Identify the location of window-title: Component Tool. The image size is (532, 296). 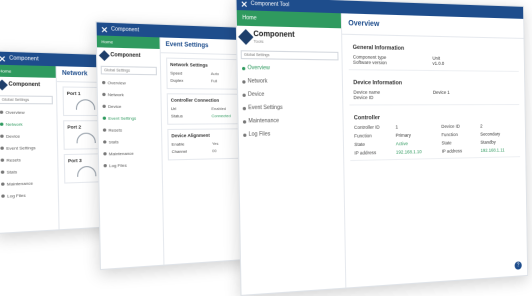
(270, 4).